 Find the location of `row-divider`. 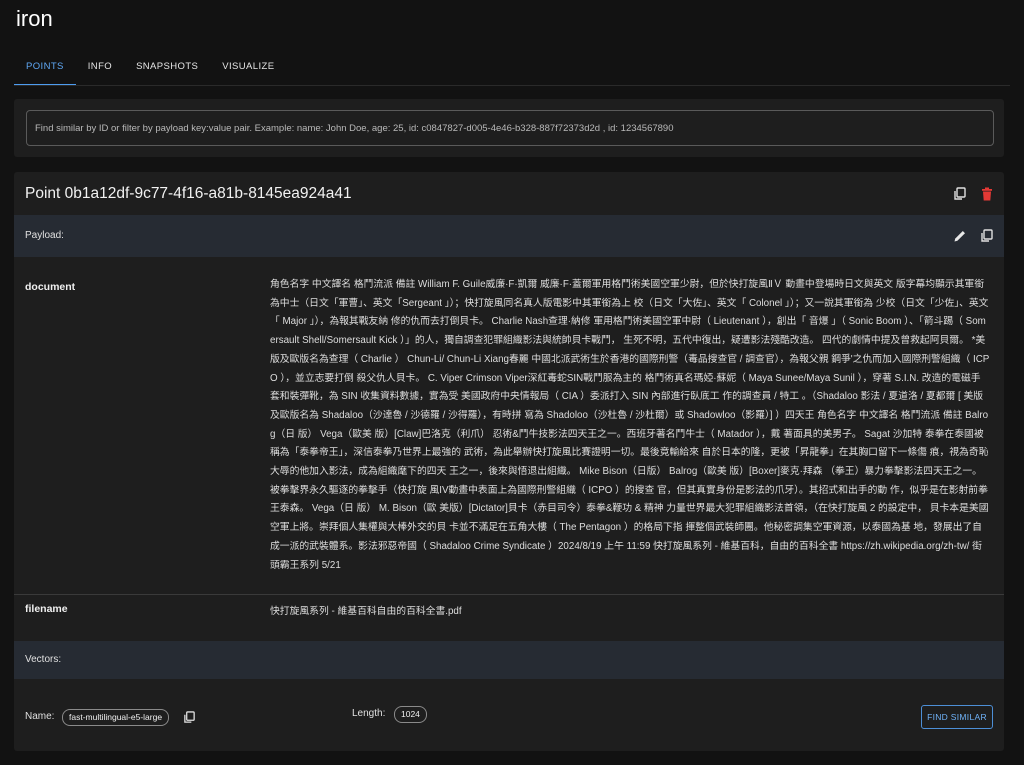

row-divider is located at coordinates (509, 594).